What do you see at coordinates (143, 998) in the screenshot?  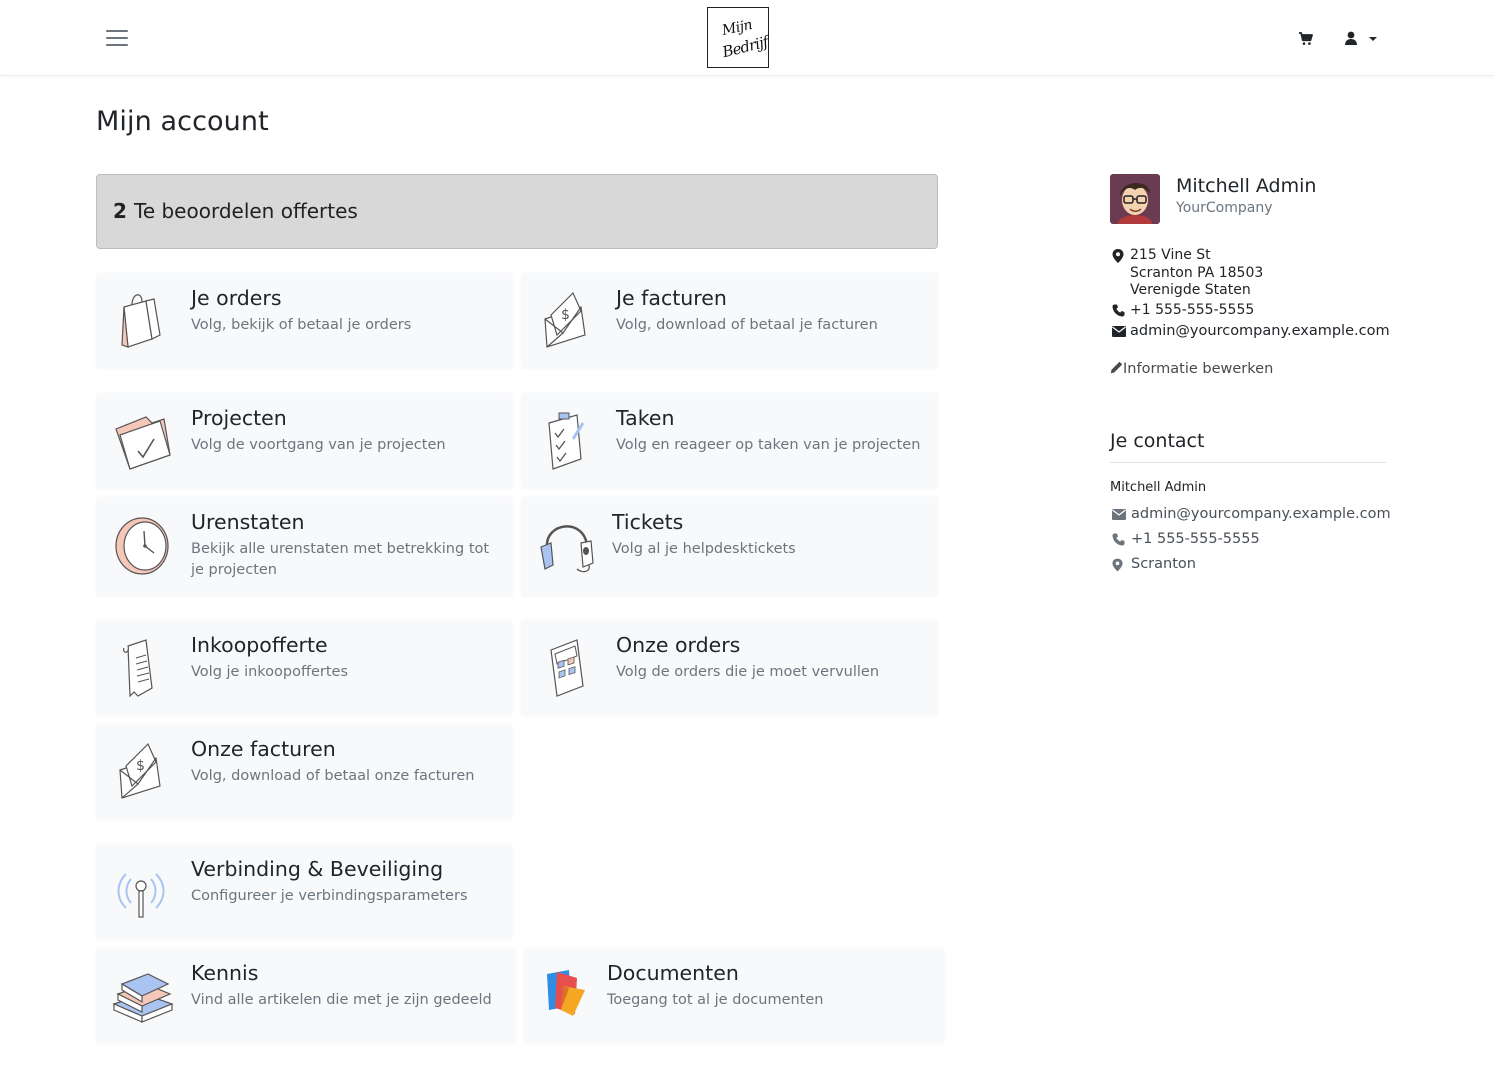 I see `book-stack-icon` at bounding box center [143, 998].